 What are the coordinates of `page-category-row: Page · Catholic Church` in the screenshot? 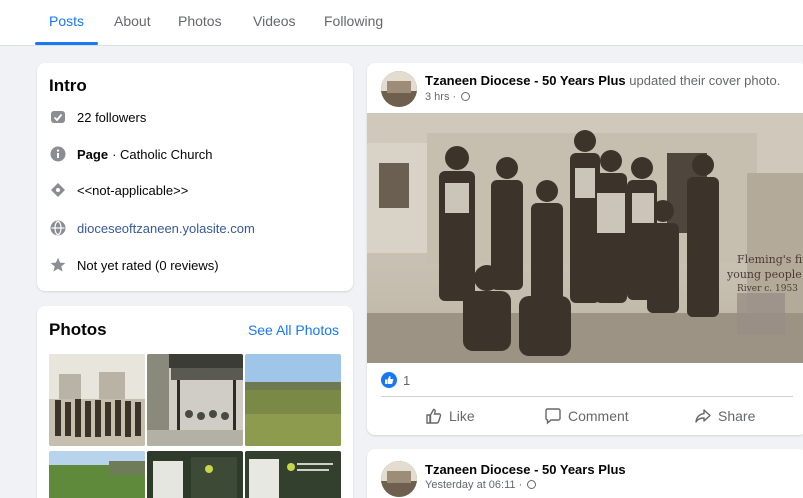 It's located at (131, 154).